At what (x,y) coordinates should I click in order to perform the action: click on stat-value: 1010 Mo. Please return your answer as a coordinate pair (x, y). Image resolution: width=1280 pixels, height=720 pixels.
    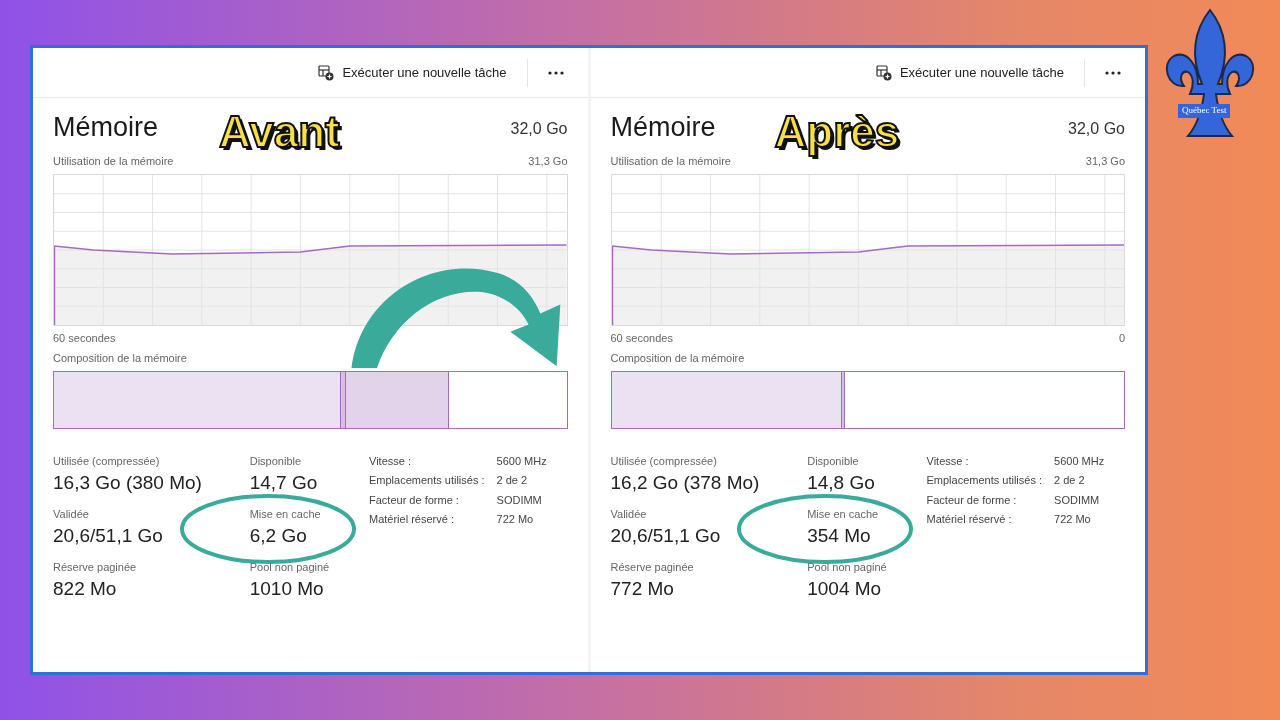
    Looking at the image, I should click on (287, 589).